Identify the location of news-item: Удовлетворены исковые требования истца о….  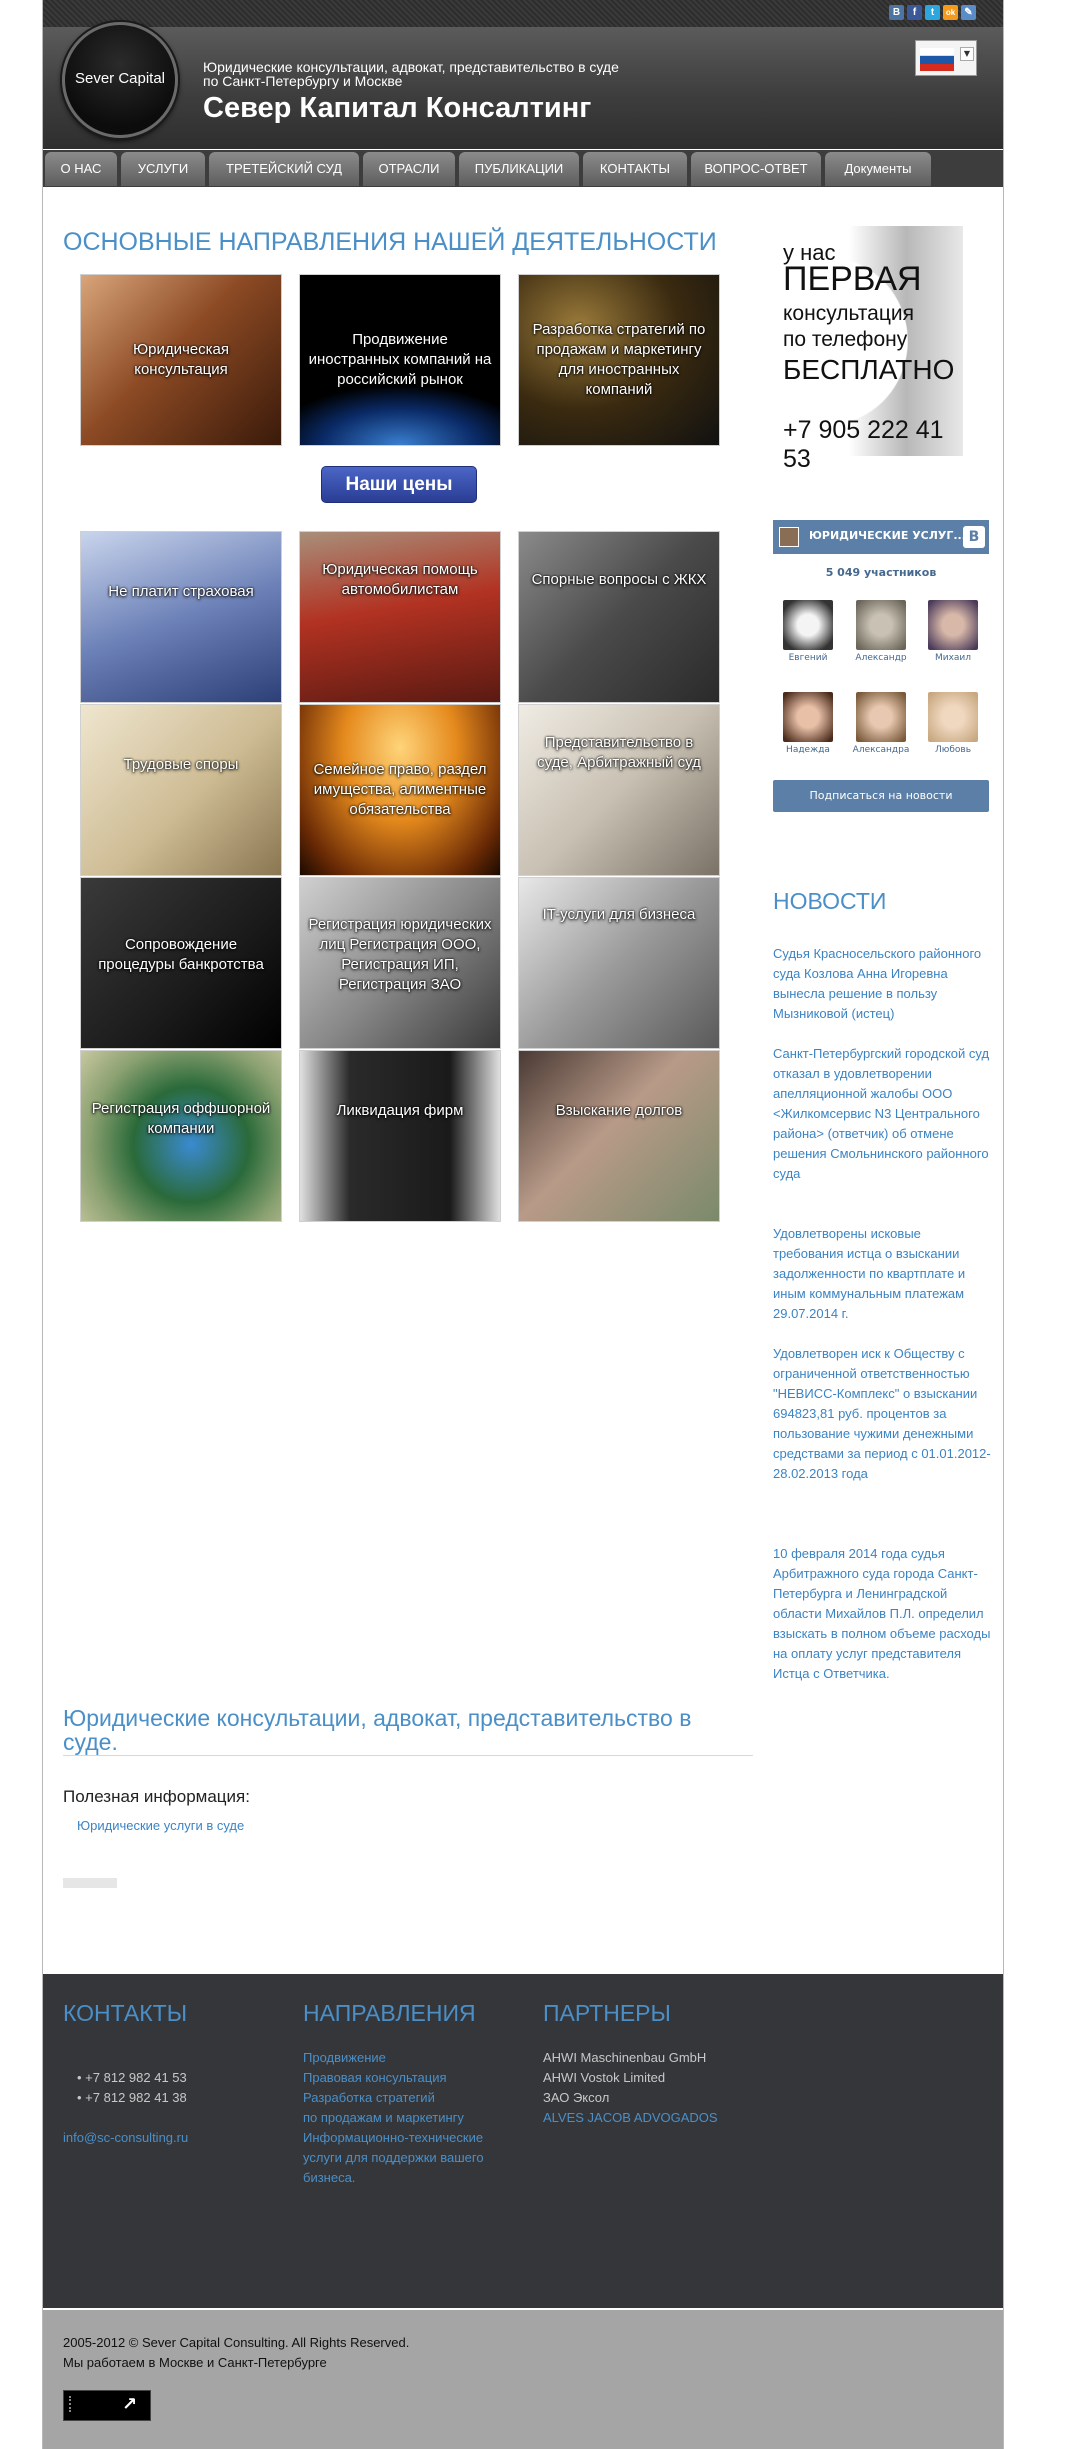
(882, 1274).